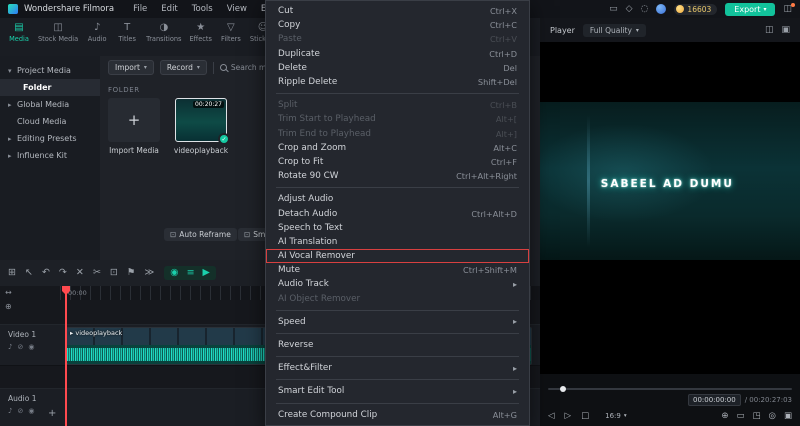 The height and width of the screenshot is (426, 800). Describe the element at coordinates (789, 8) in the screenshot. I see `workspace-layout-icon: ◫` at that location.